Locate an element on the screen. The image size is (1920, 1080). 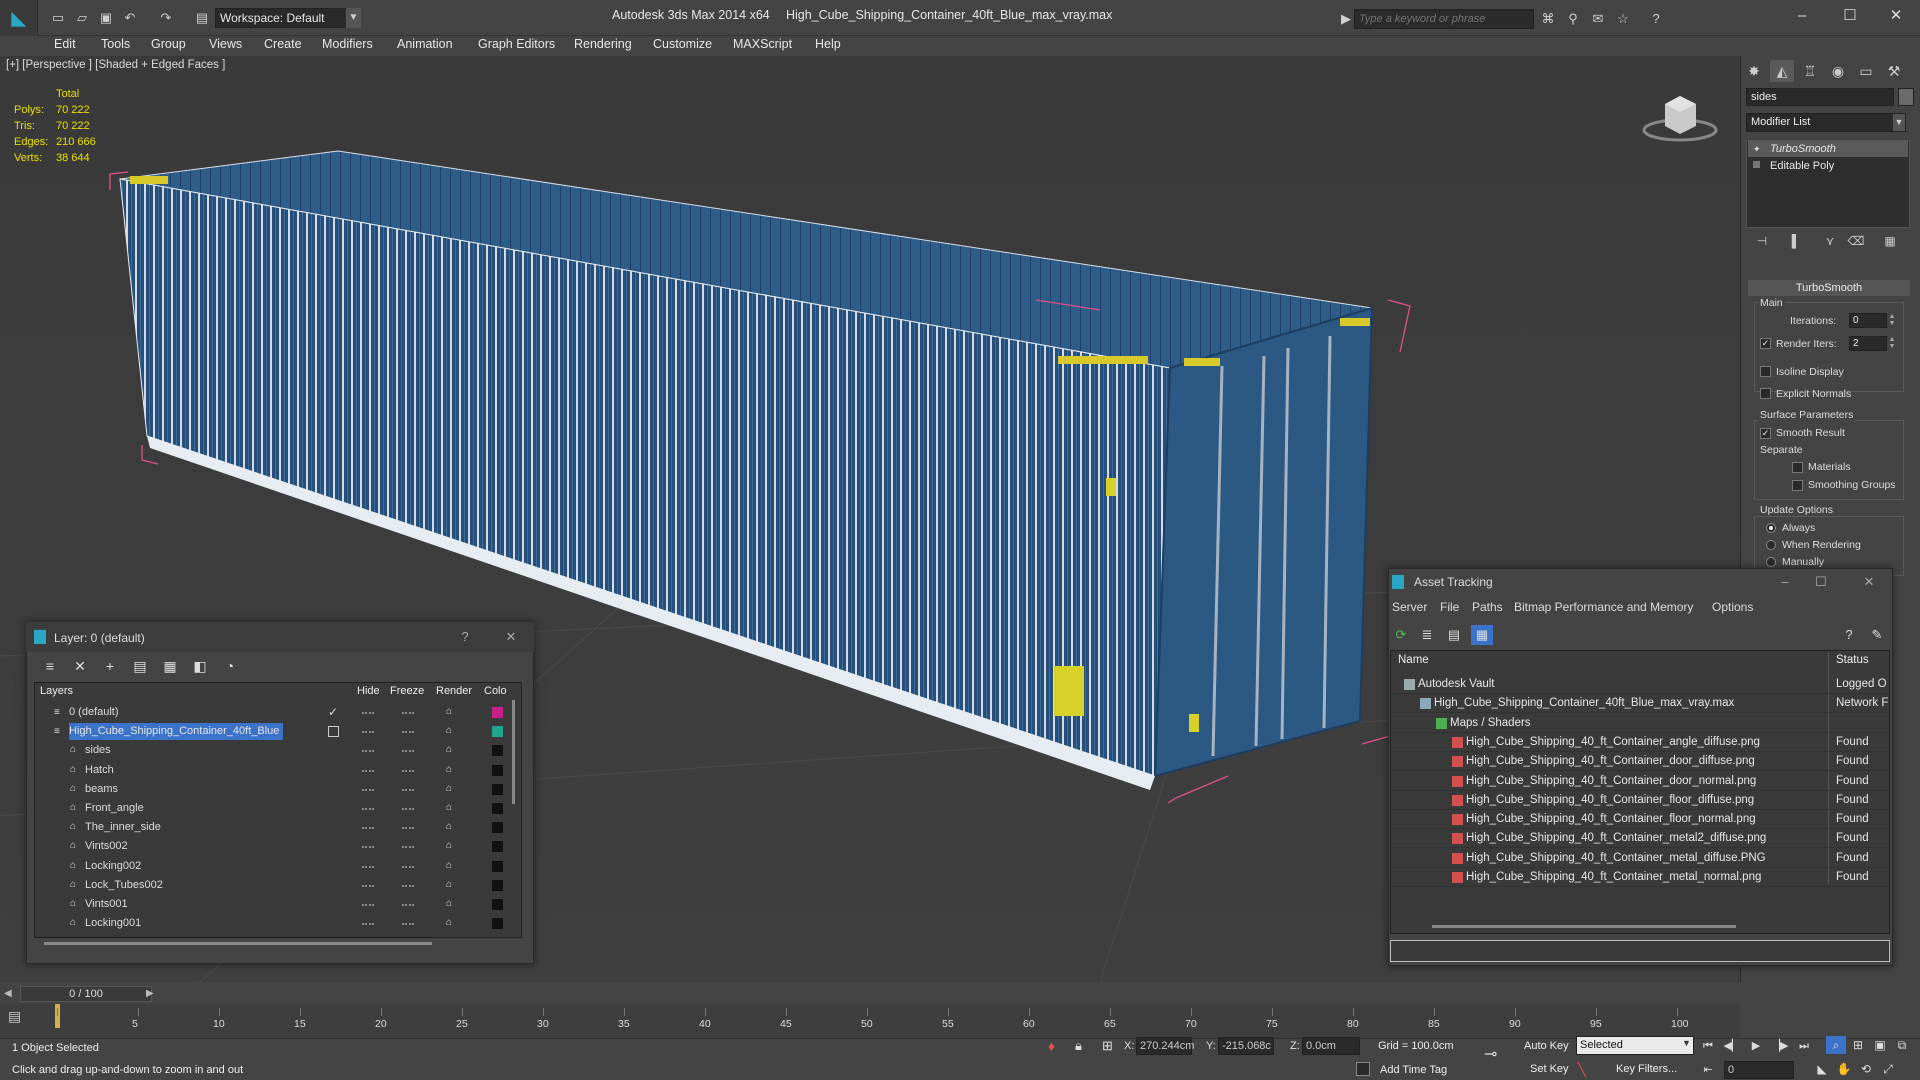
manually-radio is located at coordinates (1771, 562).